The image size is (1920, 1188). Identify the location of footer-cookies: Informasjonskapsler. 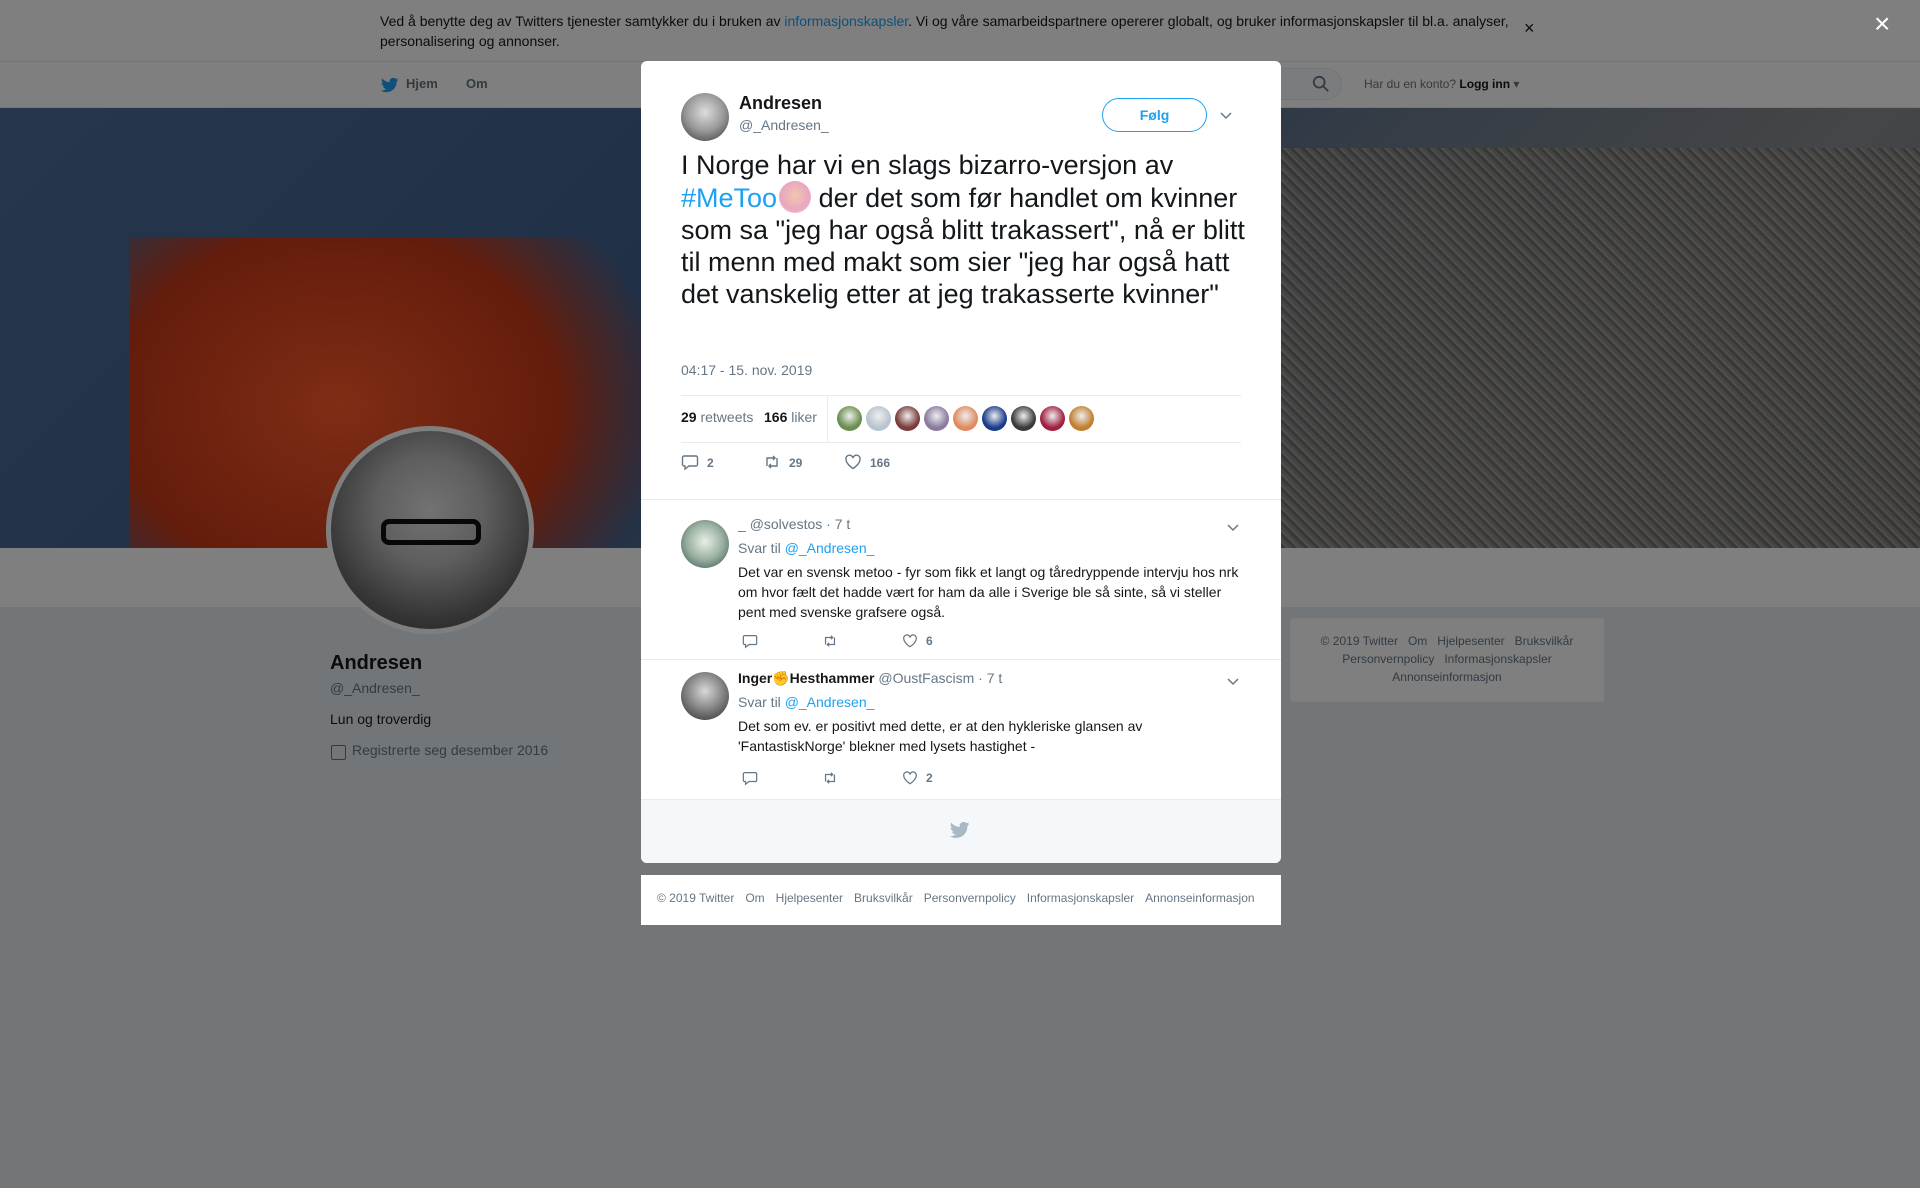
(1080, 898).